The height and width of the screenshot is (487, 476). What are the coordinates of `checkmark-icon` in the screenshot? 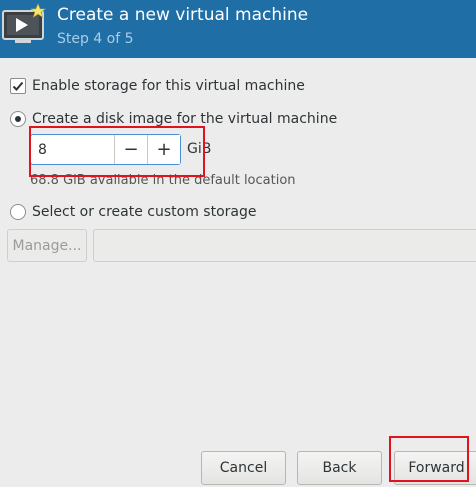 It's located at (18, 86).